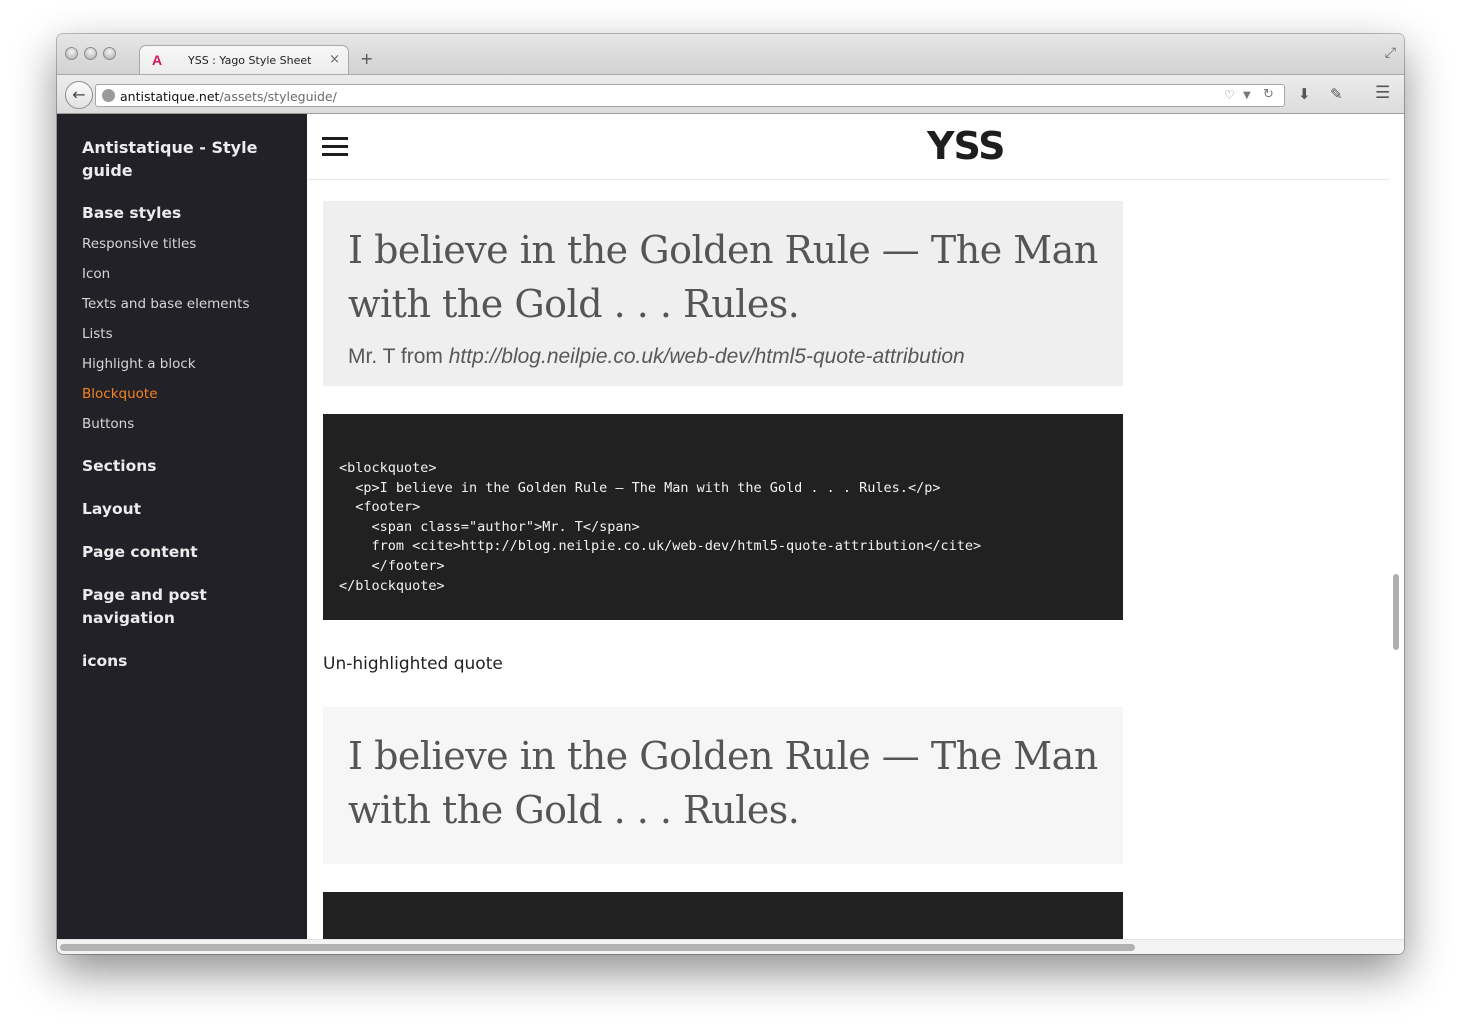 This screenshot has width=1461, height=1033. What do you see at coordinates (1336, 94) in the screenshot?
I see `tools-icon: ✎` at bounding box center [1336, 94].